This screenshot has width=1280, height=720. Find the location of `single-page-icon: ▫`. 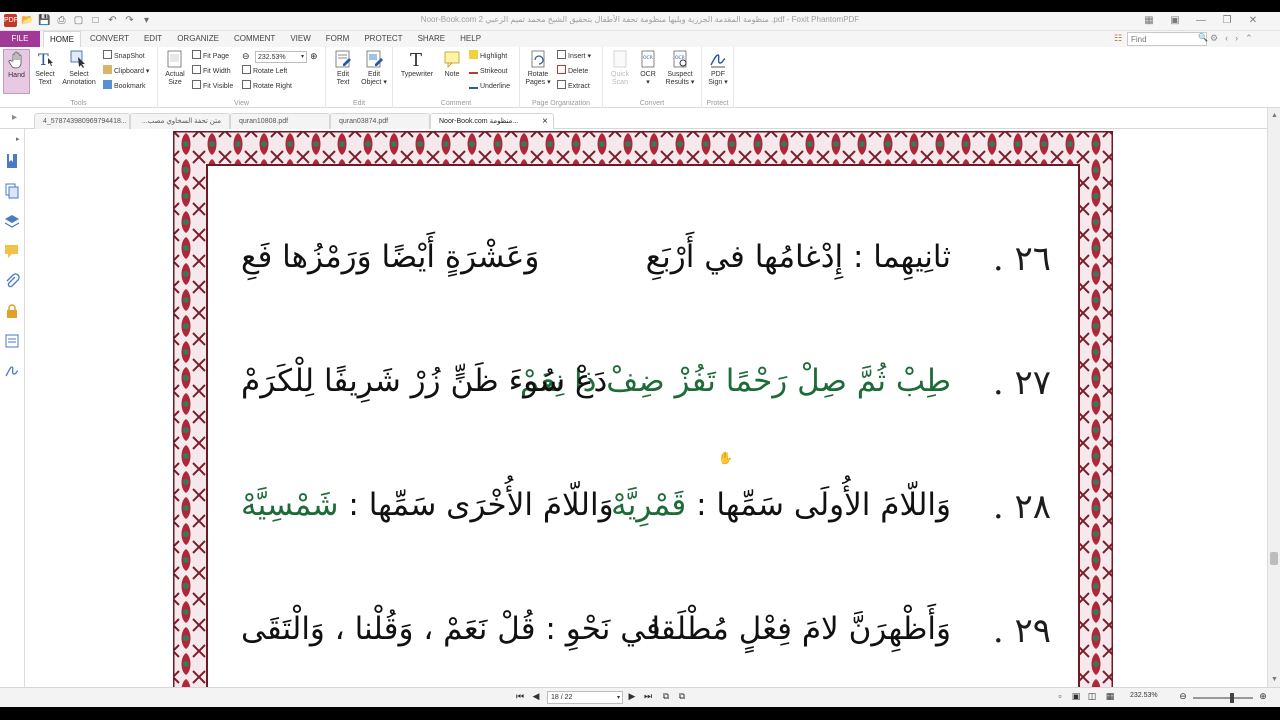

single-page-icon: ▫ is located at coordinates (1060, 696).